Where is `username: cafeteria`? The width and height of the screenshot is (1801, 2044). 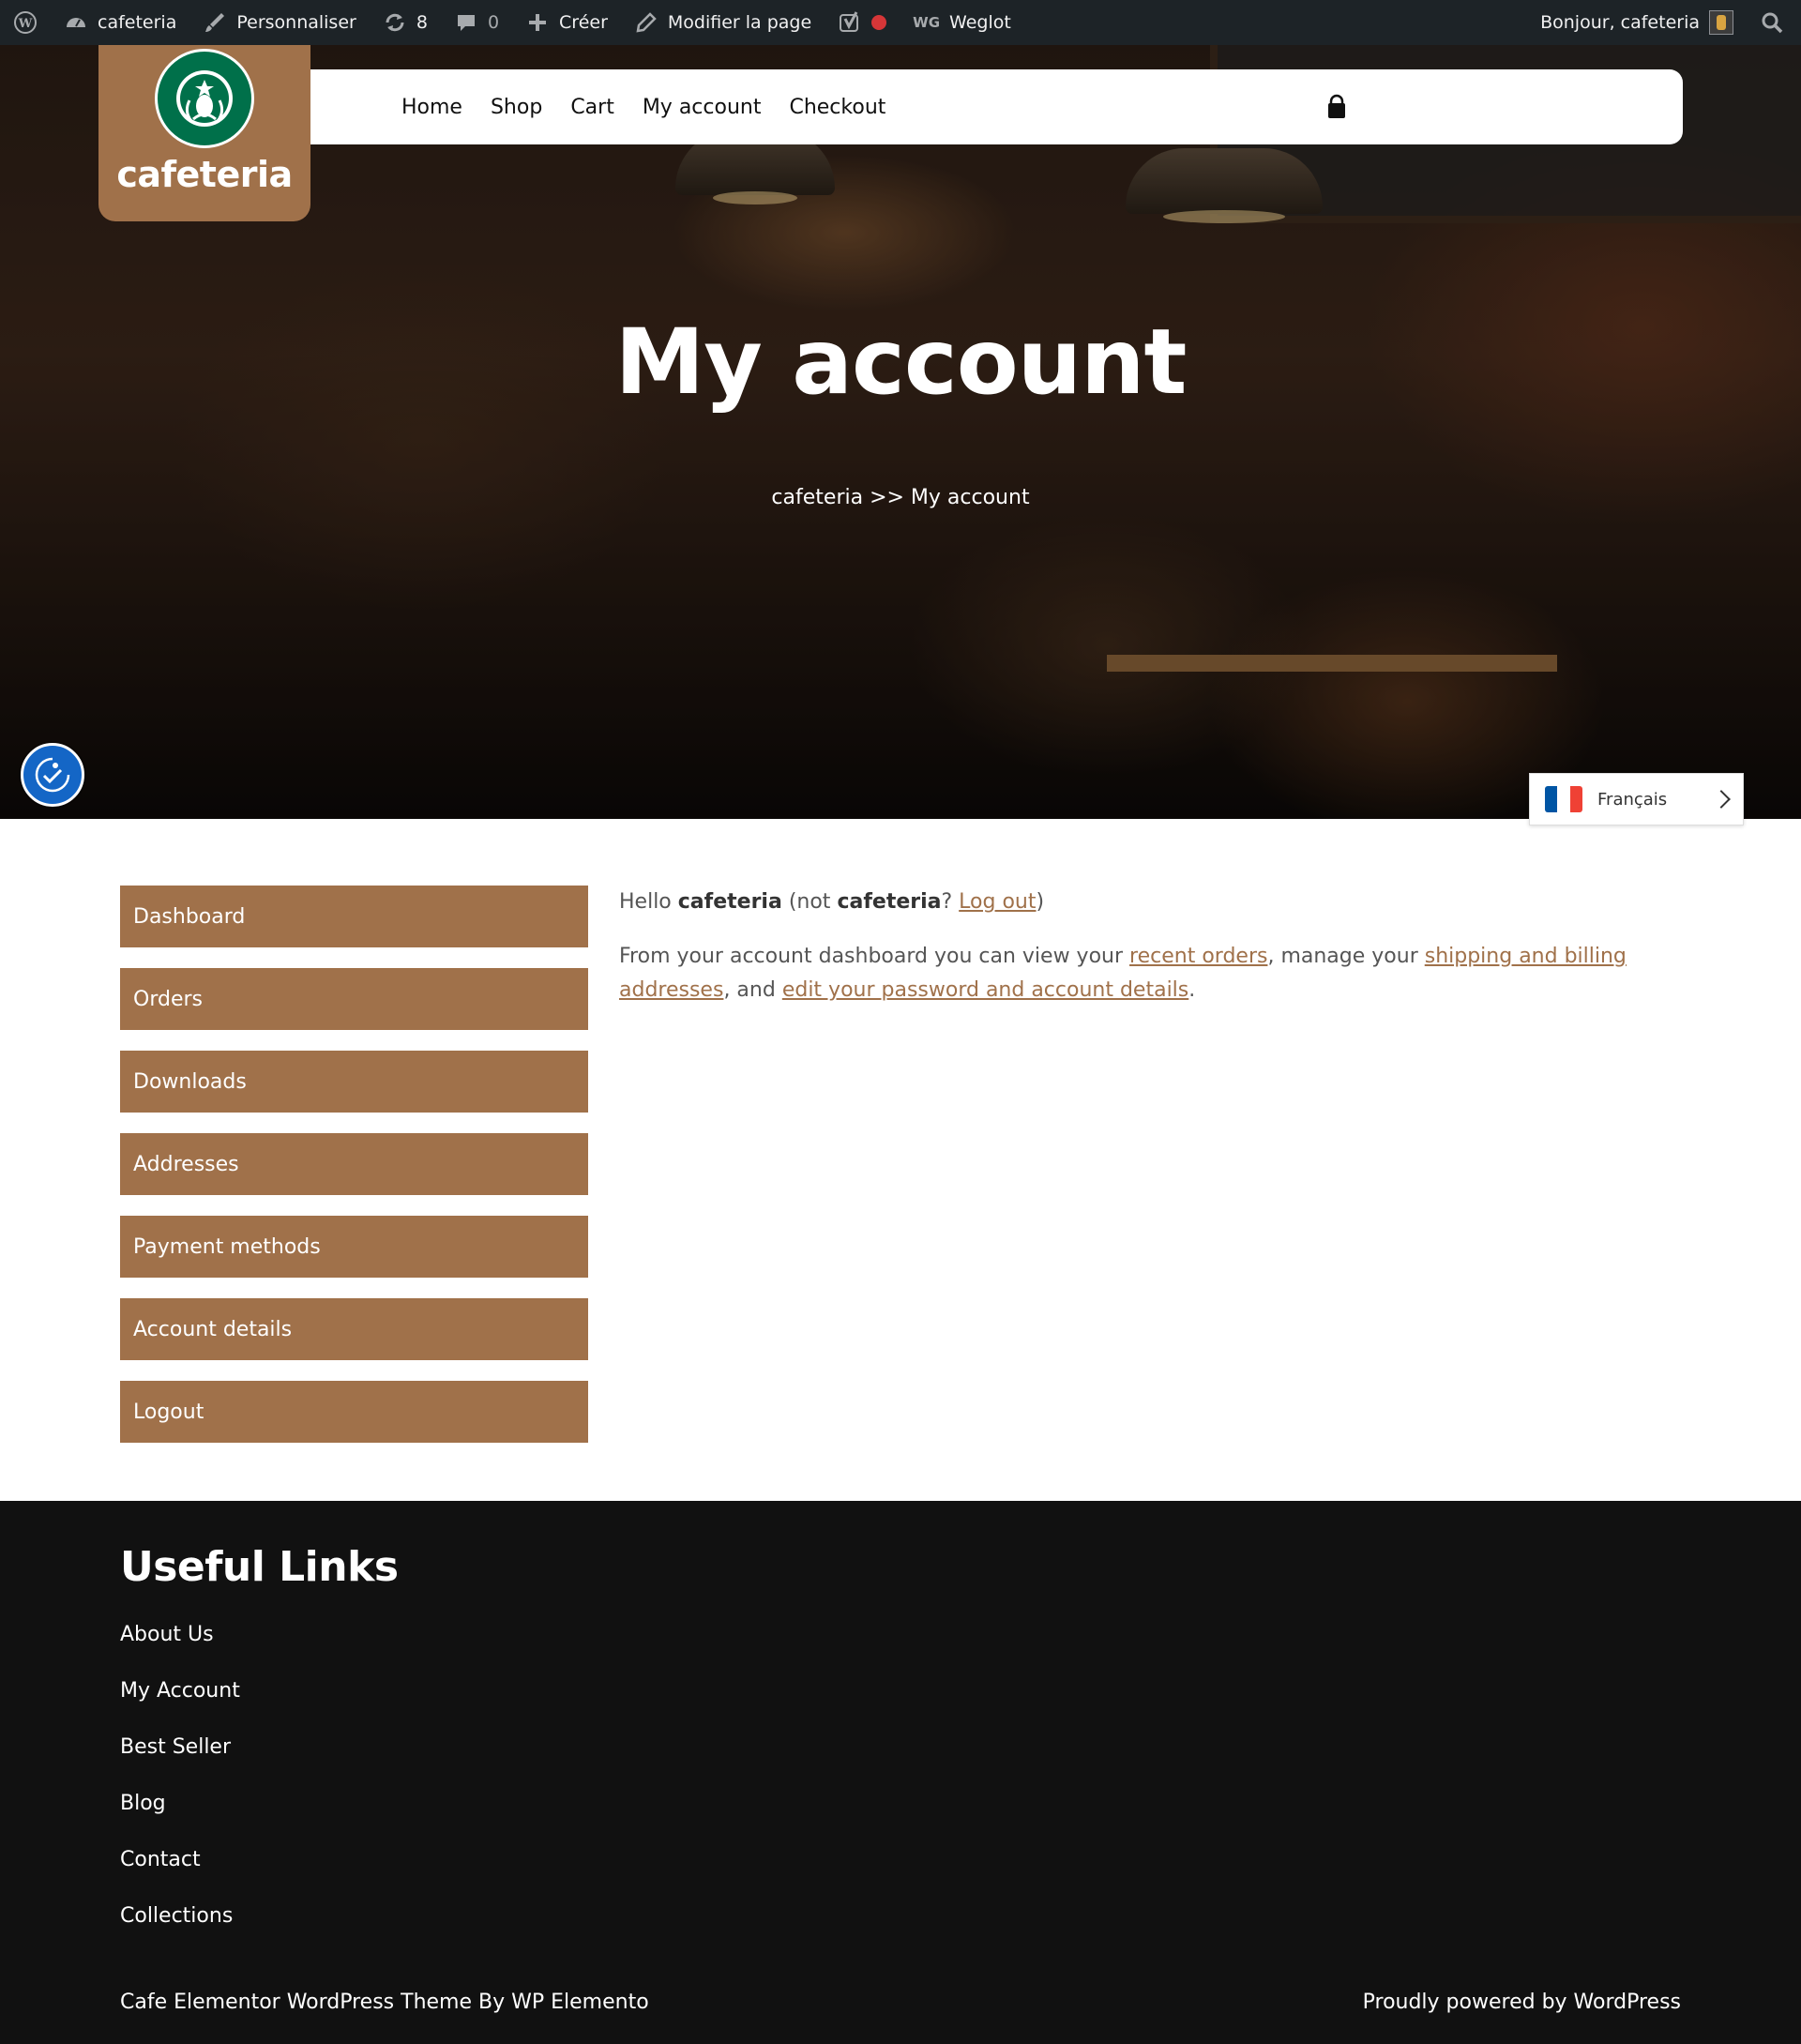
username: cafeteria is located at coordinates (729, 902).